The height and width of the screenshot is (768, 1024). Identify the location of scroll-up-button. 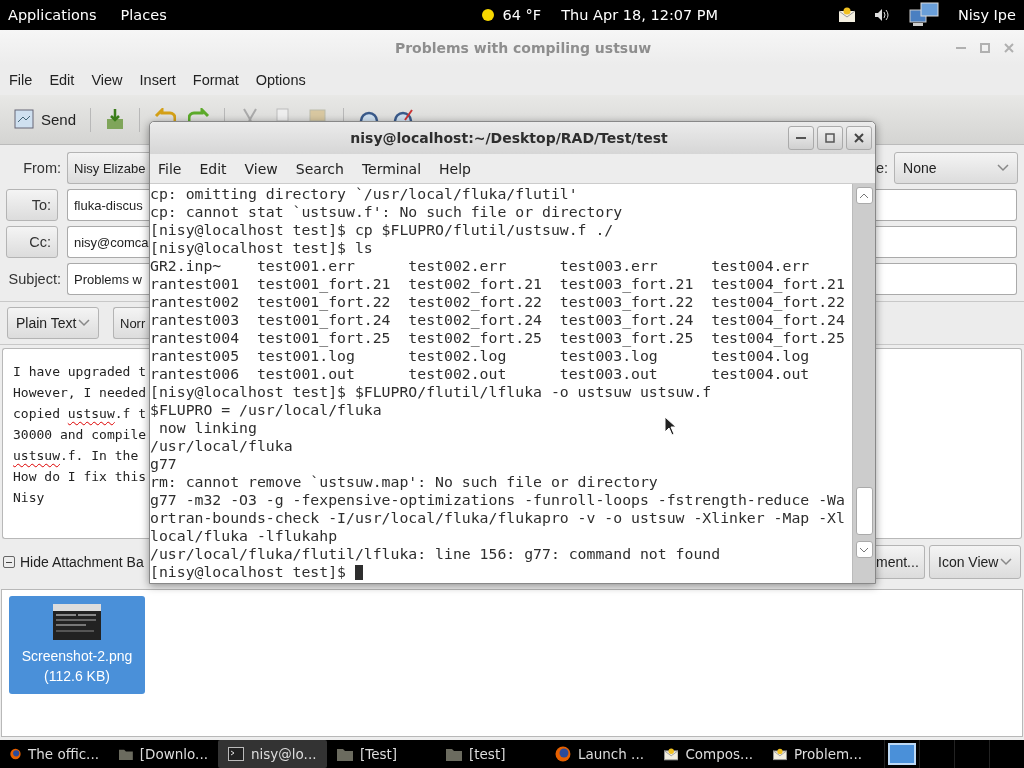
(864, 195).